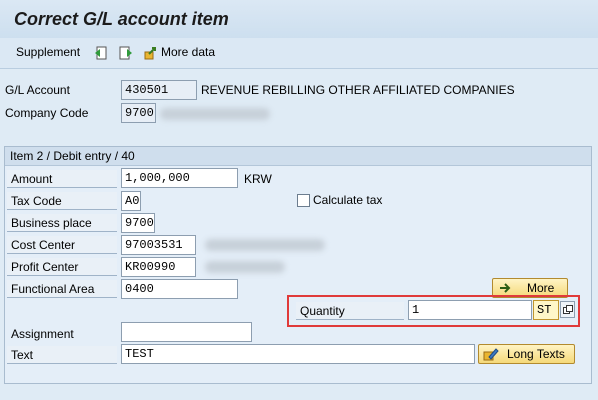 This screenshot has width=598, height=400. What do you see at coordinates (258, 179) in the screenshot?
I see `currency-label: KRW` at bounding box center [258, 179].